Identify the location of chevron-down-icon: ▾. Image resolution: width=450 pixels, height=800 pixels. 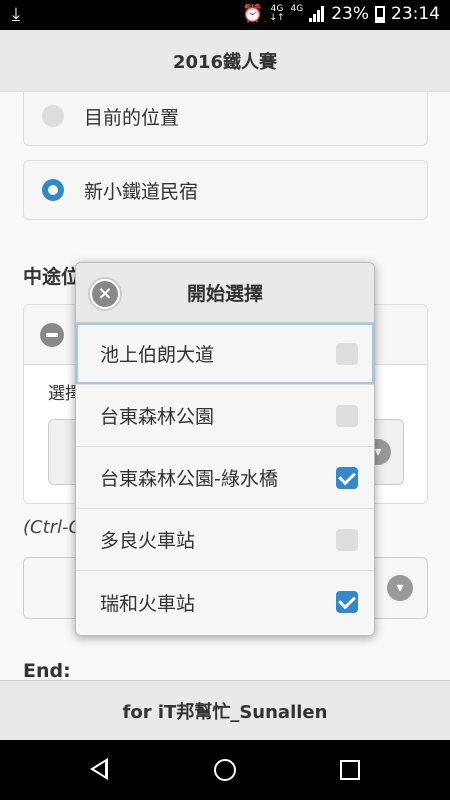
(400, 588).